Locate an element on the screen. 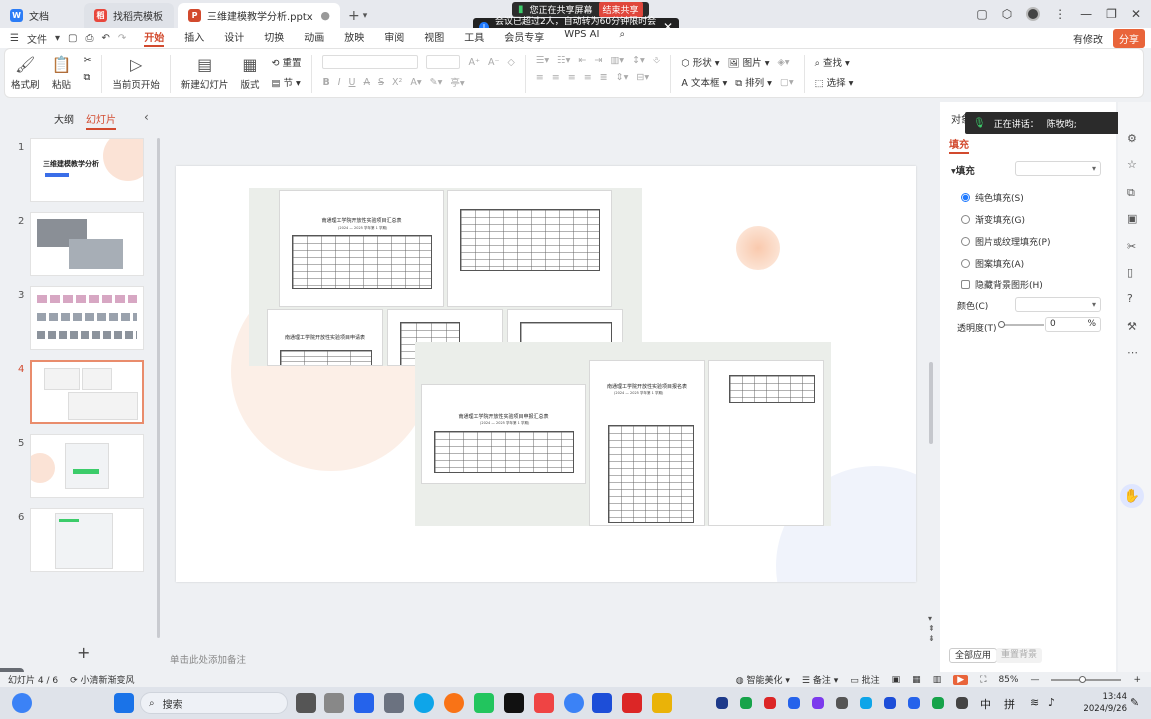 The image size is (1151, 719). new-tab-button: + ▾ is located at coordinates (357, 15).